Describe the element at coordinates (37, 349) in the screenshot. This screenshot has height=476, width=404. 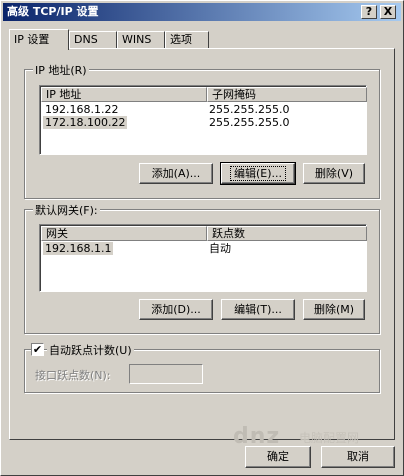
I see `auto-metric-checkbox: ✔` at that location.